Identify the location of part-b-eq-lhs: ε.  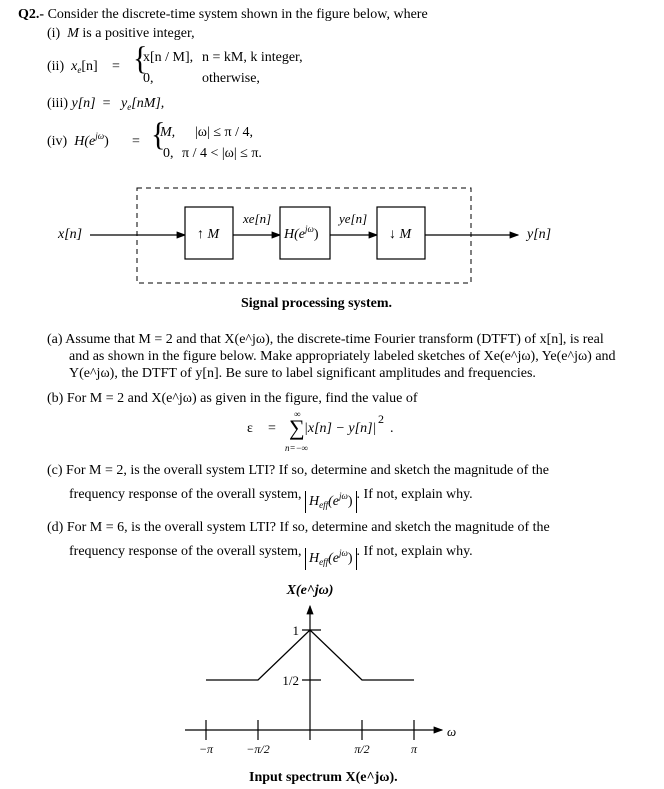
(250, 428).